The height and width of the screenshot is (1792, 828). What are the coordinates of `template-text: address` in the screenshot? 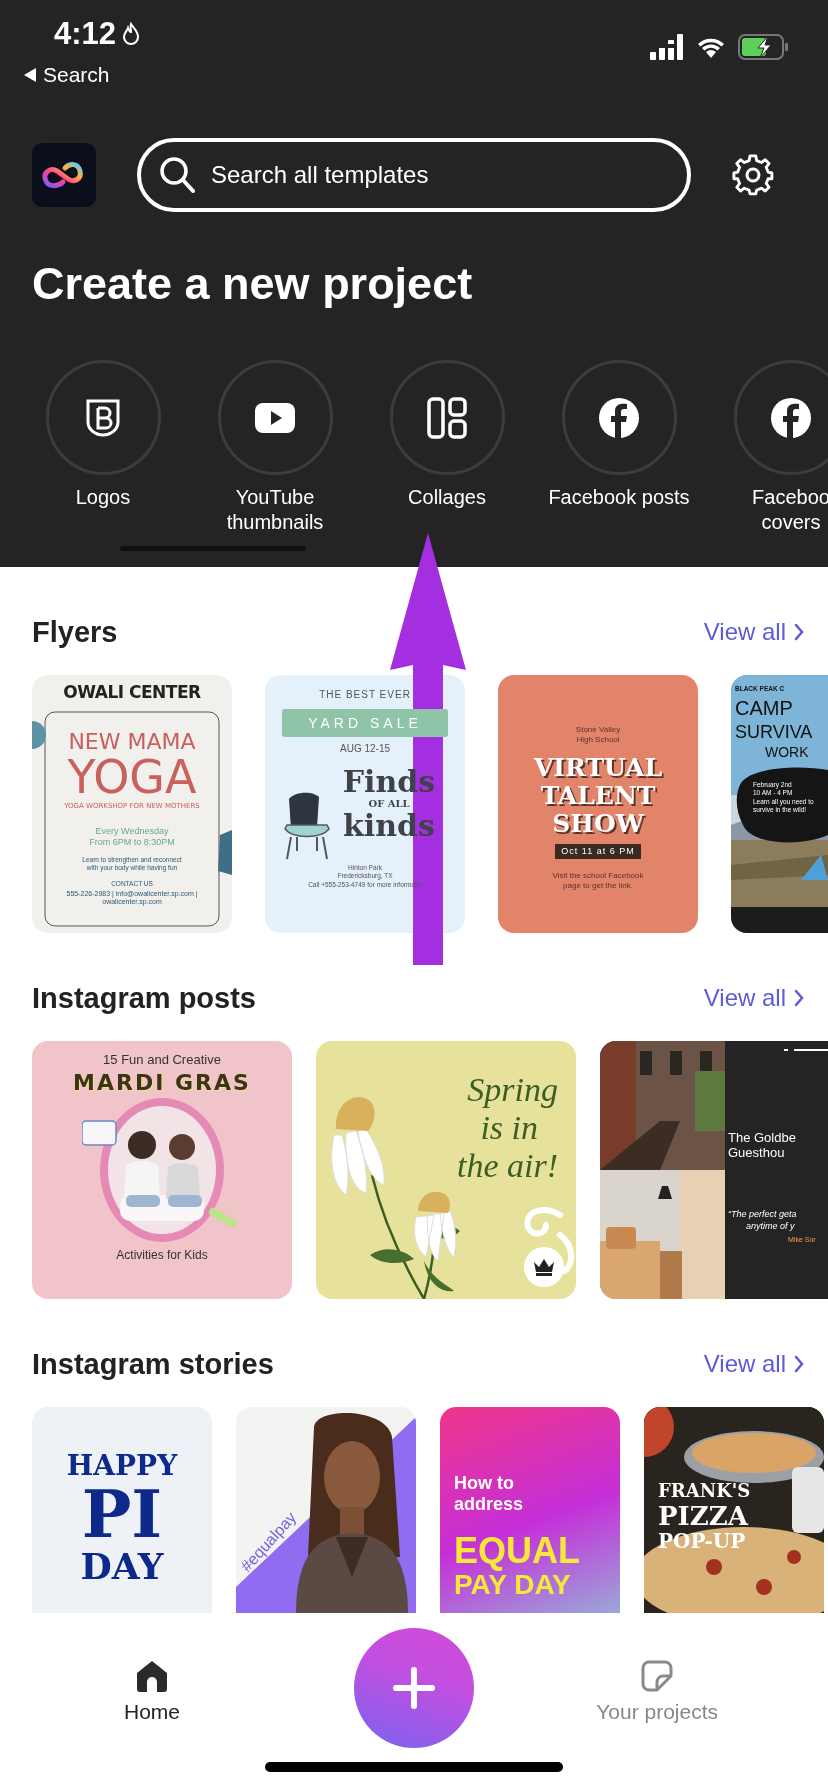 It's located at (489, 1504).